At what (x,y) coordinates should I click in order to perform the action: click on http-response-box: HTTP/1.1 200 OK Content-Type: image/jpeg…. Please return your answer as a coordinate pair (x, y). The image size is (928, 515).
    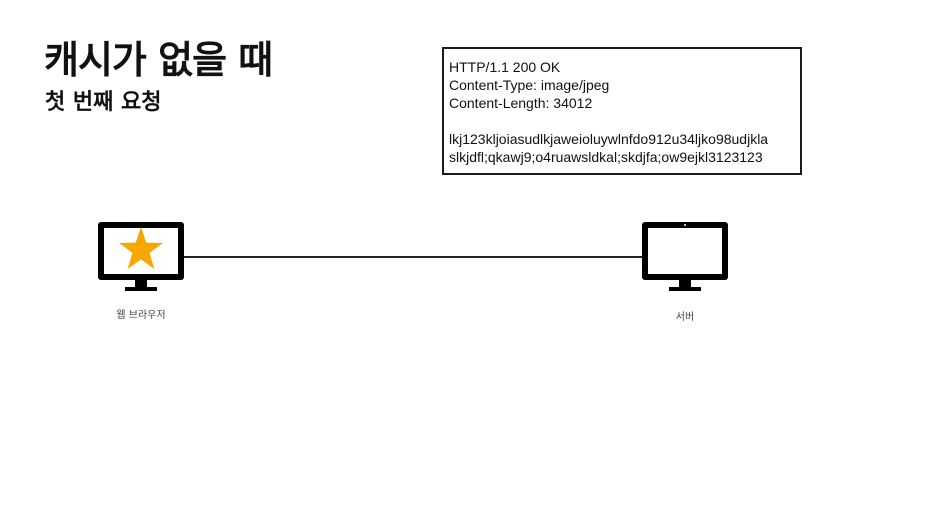
    Looking at the image, I should click on (622, 111).